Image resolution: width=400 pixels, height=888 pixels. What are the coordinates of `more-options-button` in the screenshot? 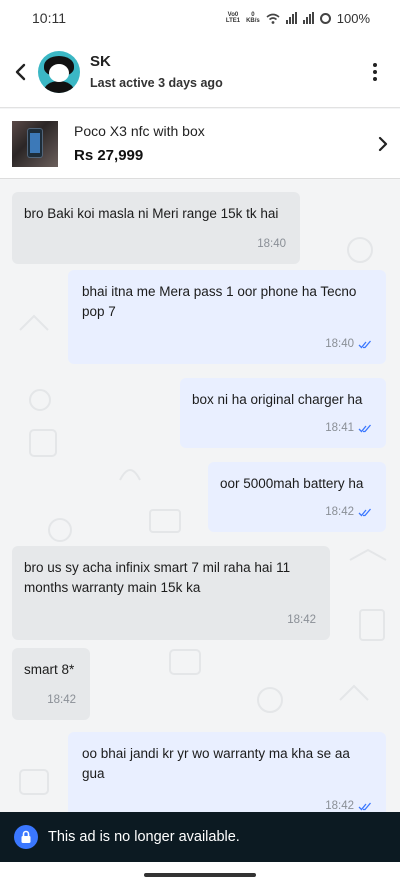 It's located at (375, 72).